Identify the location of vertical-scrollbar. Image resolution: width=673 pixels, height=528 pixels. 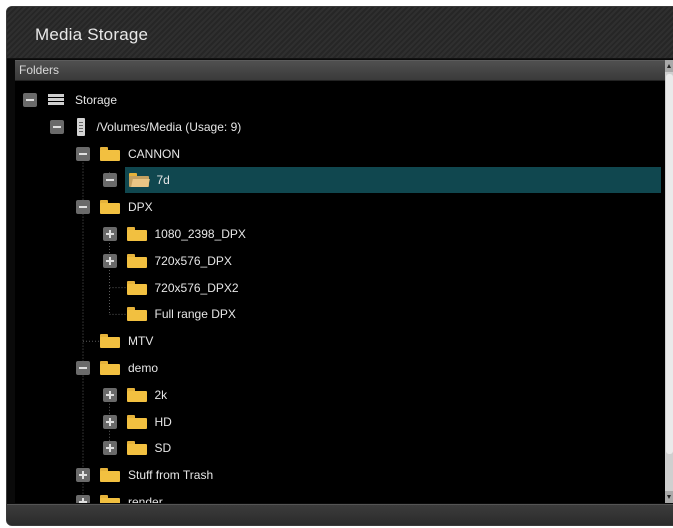
(669, 281).